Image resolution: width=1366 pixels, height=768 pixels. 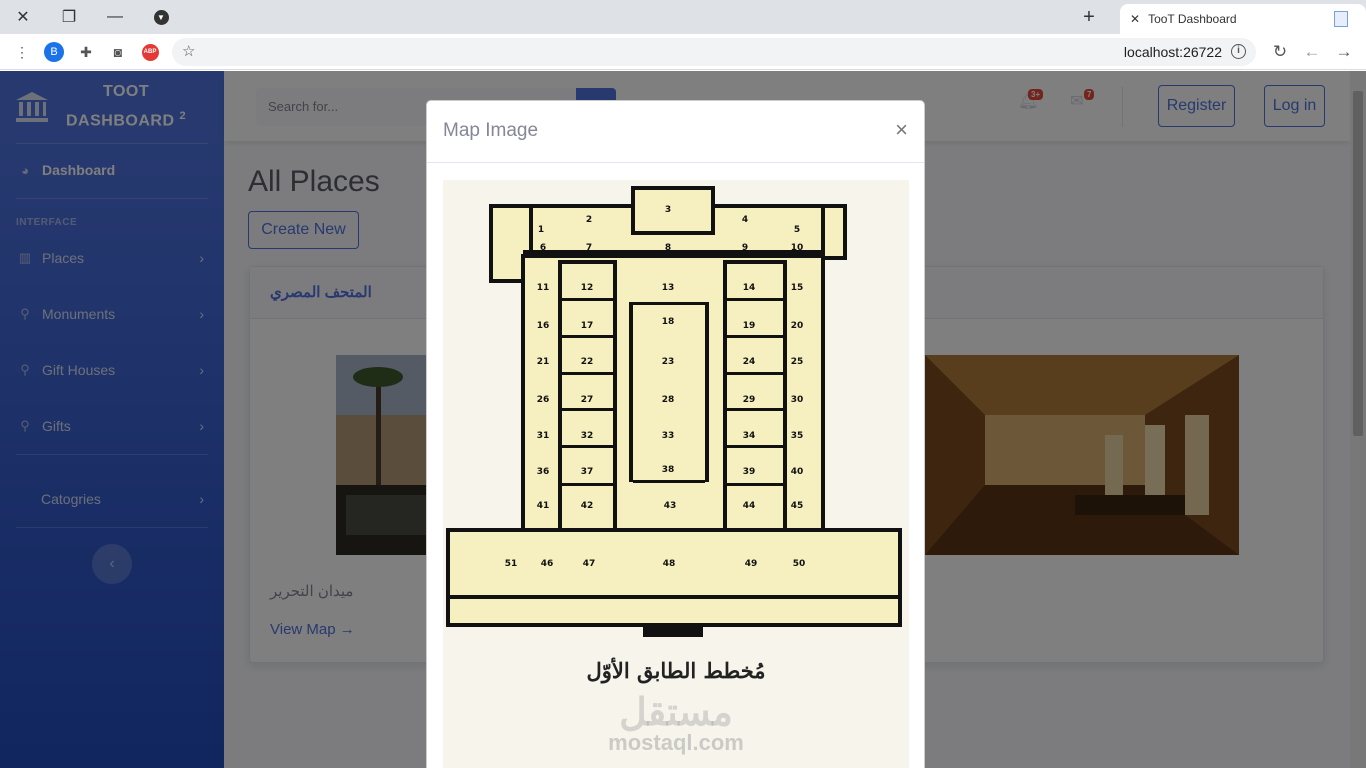 I want to click on room-label: 16, so click(x=543, y=326).